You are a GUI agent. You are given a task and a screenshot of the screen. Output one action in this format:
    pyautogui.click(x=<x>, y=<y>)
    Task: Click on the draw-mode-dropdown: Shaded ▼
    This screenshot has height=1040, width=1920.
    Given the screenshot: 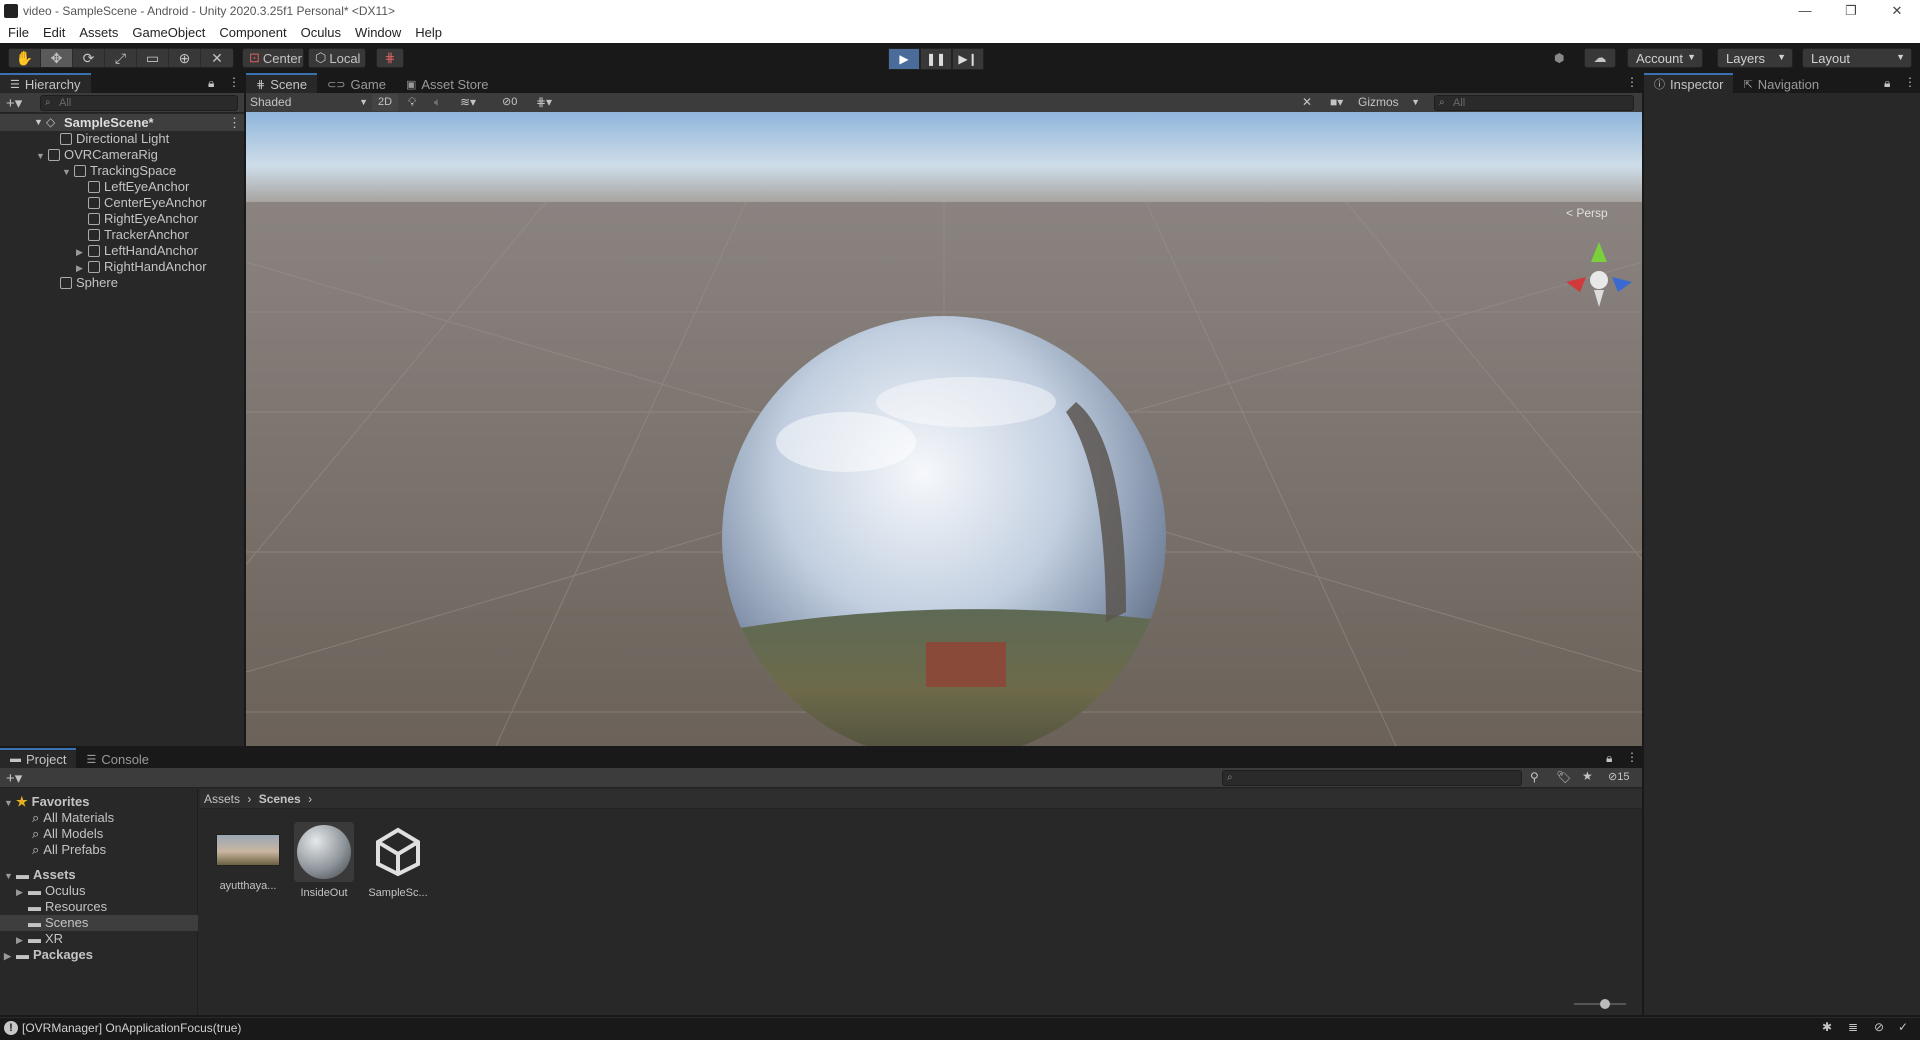 What is the action you would take?
    pyautogui.click(x=309, y=102)
    